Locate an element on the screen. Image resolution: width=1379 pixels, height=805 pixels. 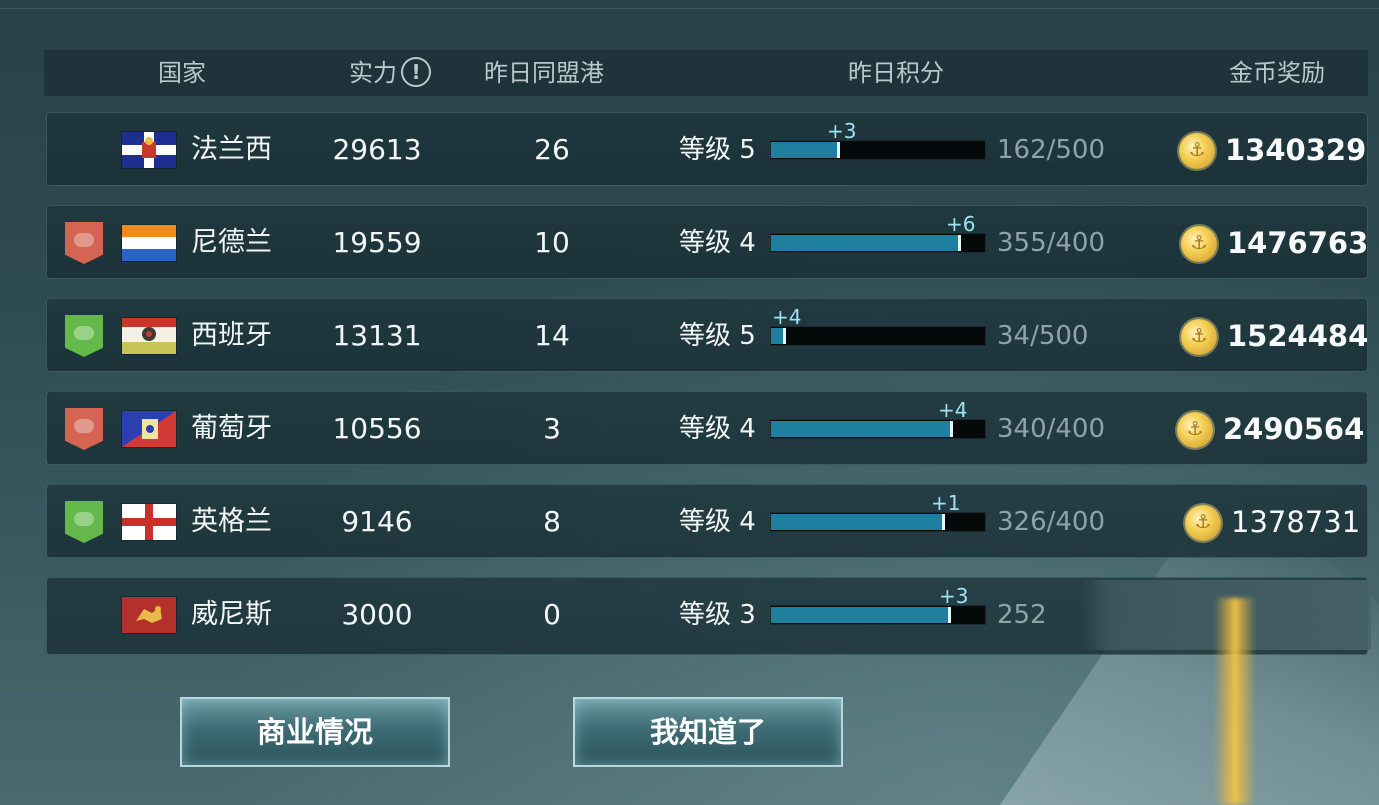
gold-reward-value: 1476763 is located at coordinates (1298, 243).